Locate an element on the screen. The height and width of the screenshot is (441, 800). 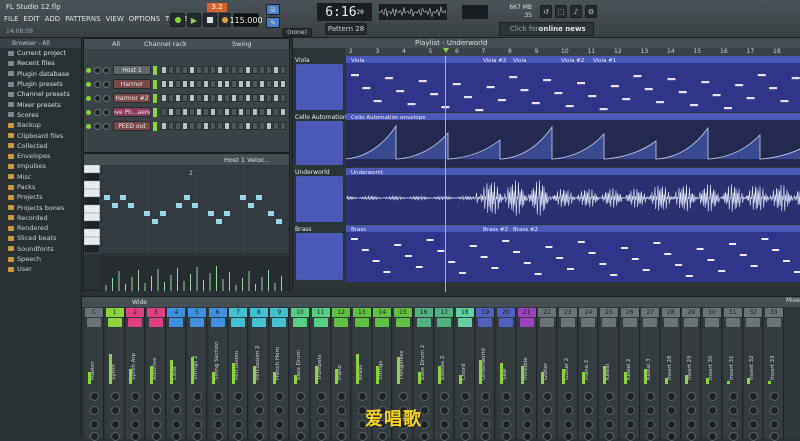
mixer-strip: CMaster is located at coordinates (94, 373).